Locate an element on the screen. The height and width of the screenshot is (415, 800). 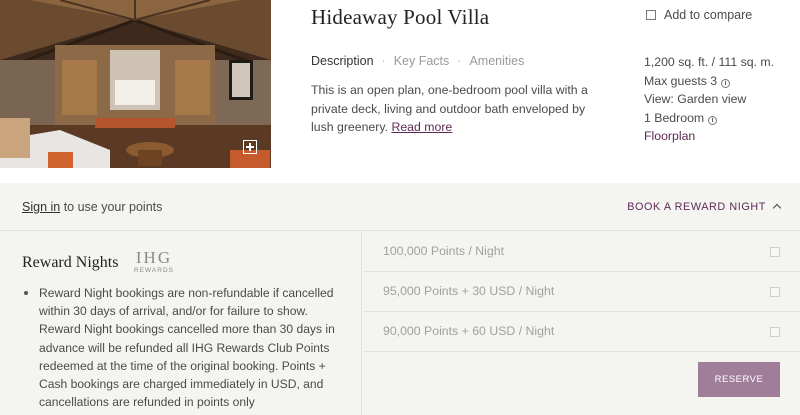
ihg-rewards-logo: IHG REWARDS is located at coordinates (154, 261).